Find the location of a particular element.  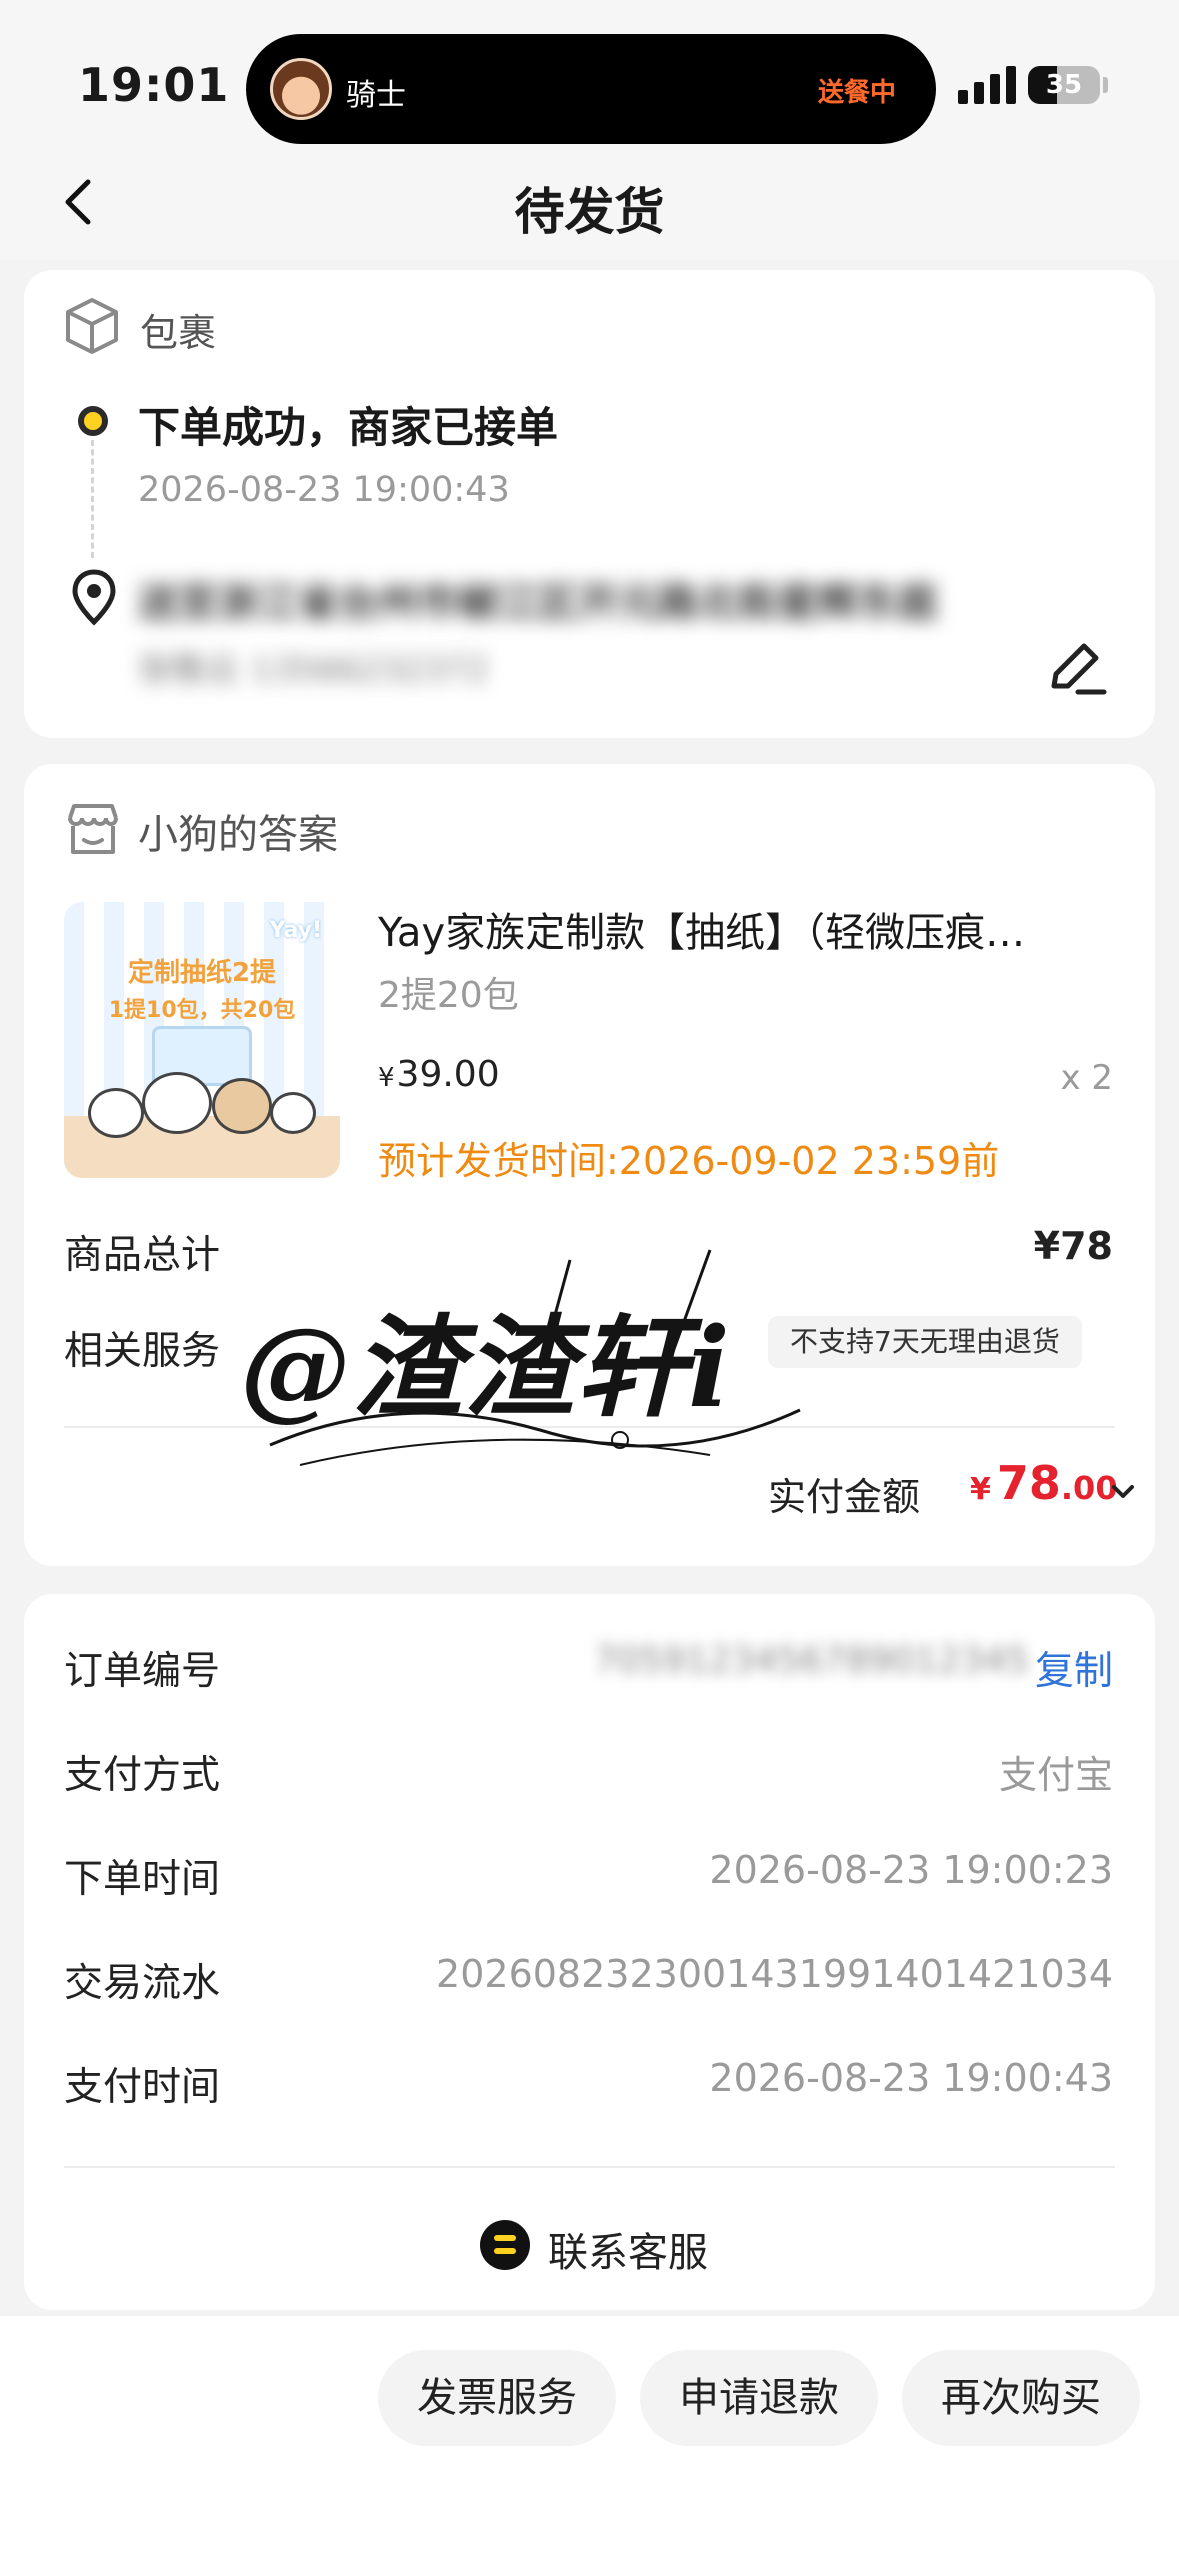

delivery-address: 送至浙江省台州市椒江区开元路北街星辉东庭 is located at coordinates (538, 601).